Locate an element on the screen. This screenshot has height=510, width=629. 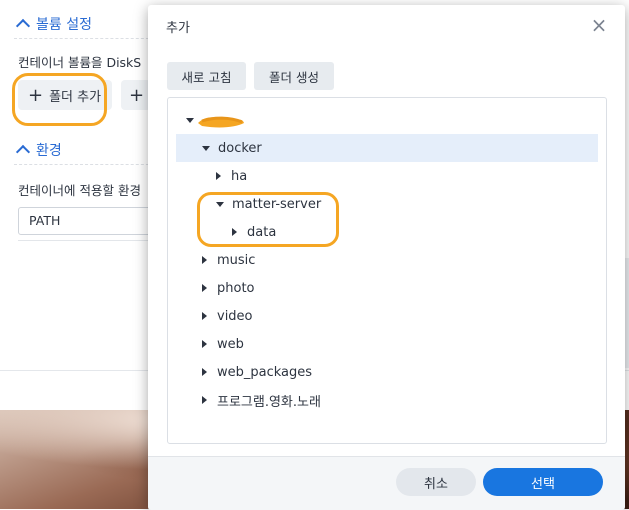
tree-node-web: web is located at coordinates (223, 344).